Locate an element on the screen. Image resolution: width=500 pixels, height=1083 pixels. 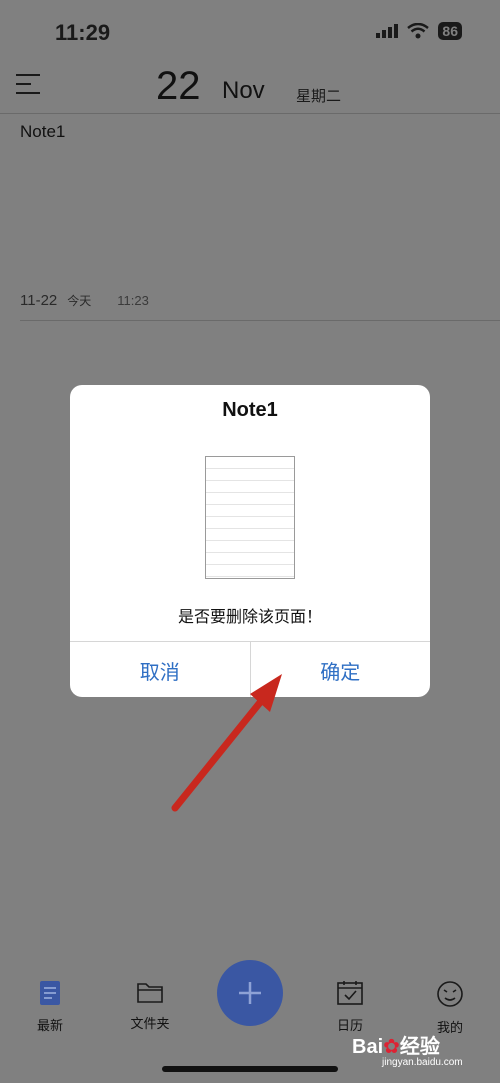
battery-level: 86 is located at coordinates (450, 31).